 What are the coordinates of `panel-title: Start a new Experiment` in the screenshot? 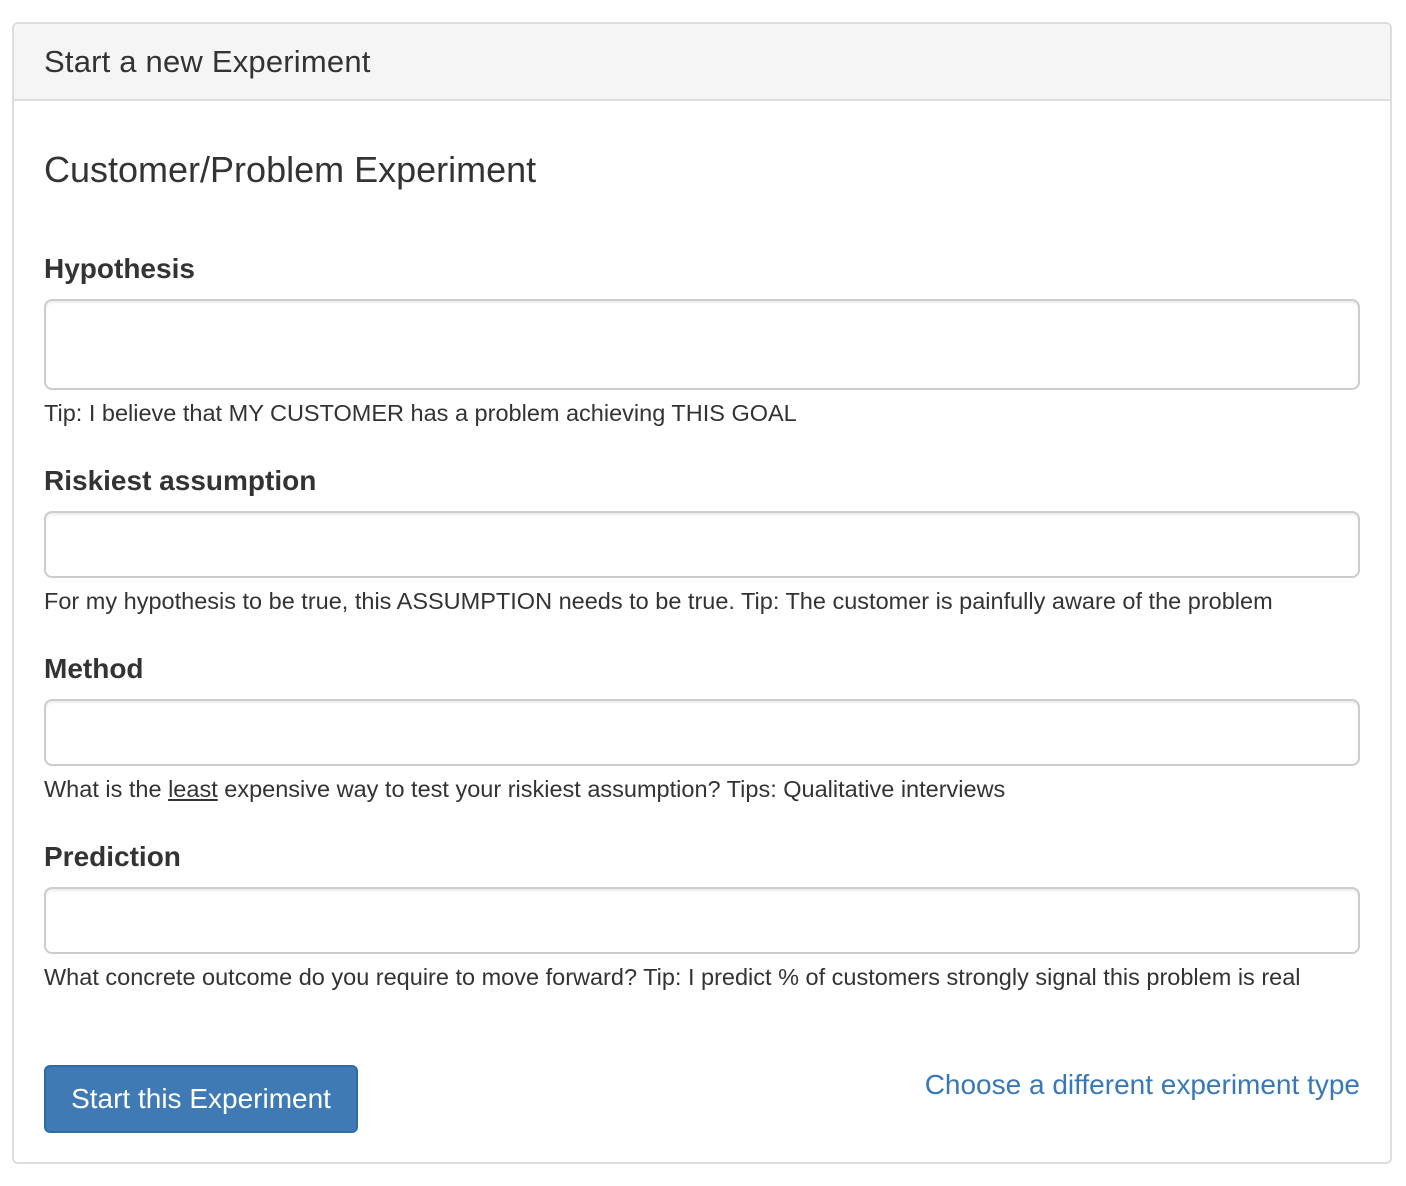 It's located at (207, 61).